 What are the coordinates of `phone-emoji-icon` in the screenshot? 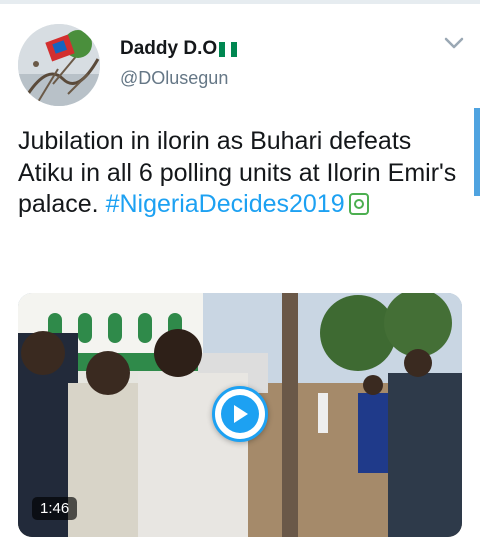 It's located at (358, 204).